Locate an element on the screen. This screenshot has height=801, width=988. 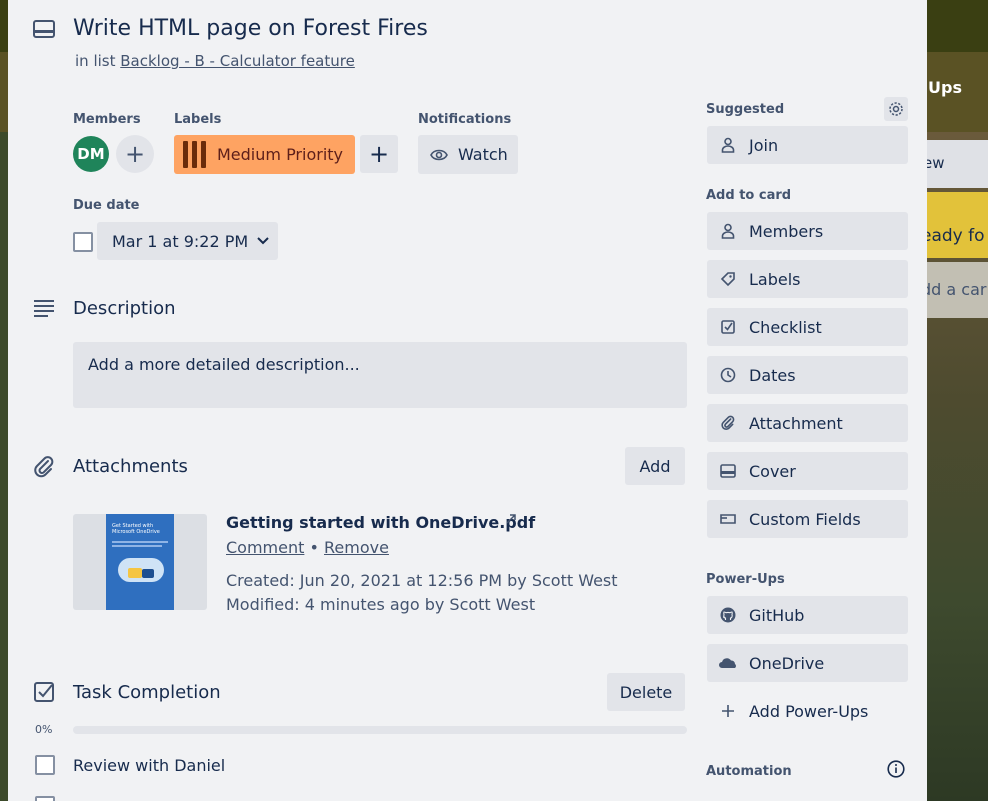
due-date-button: Mar 1 at 9:22 PM is located at coordinates (187, 241).